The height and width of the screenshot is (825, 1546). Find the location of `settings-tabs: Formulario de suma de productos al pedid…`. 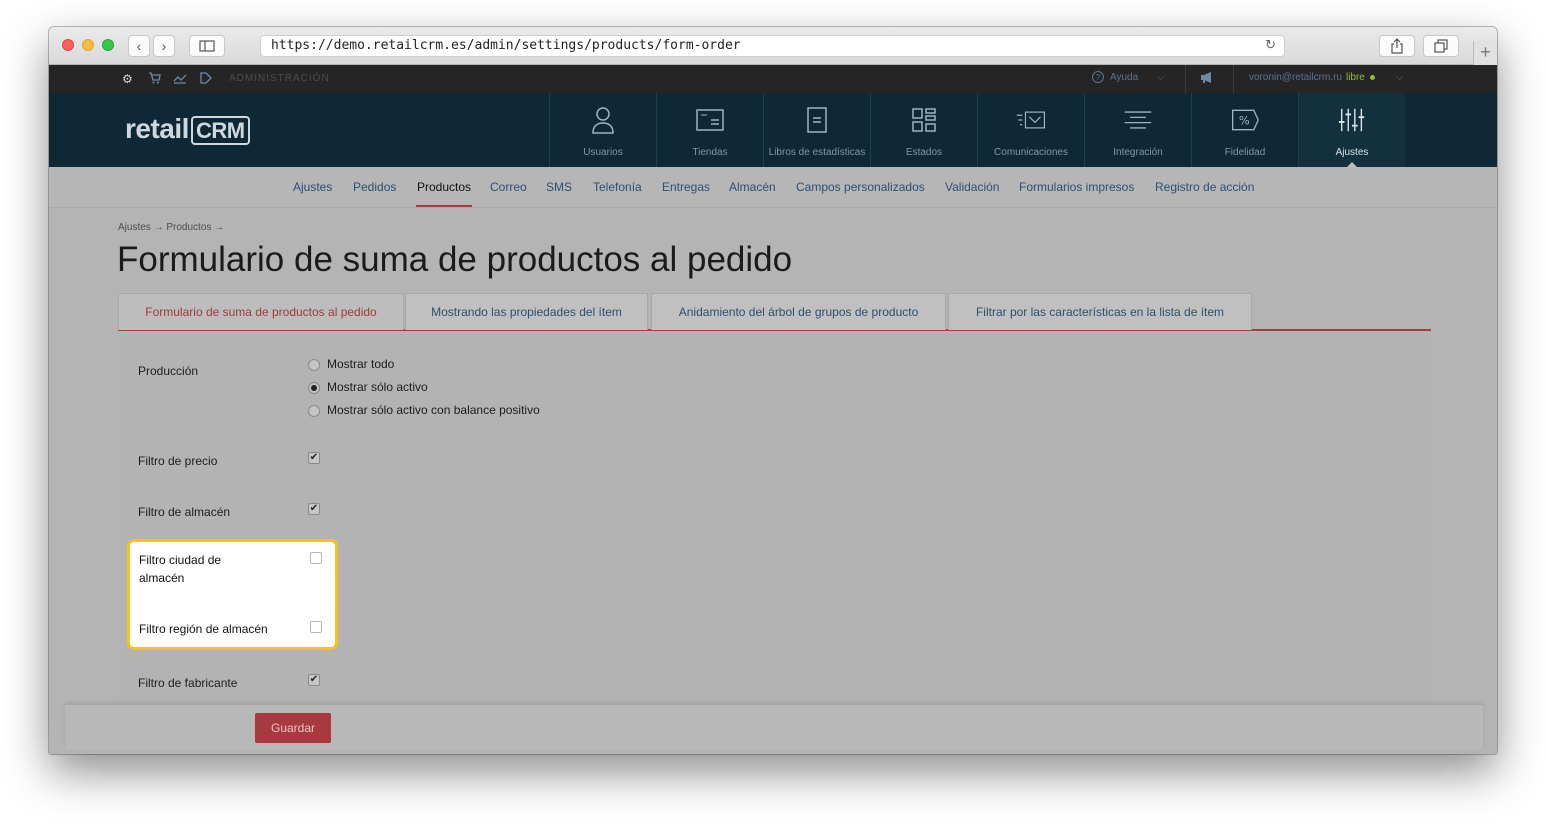

settings-tabs: Formulario de suma de productos al pedid… is located at coordinates (774, 312).